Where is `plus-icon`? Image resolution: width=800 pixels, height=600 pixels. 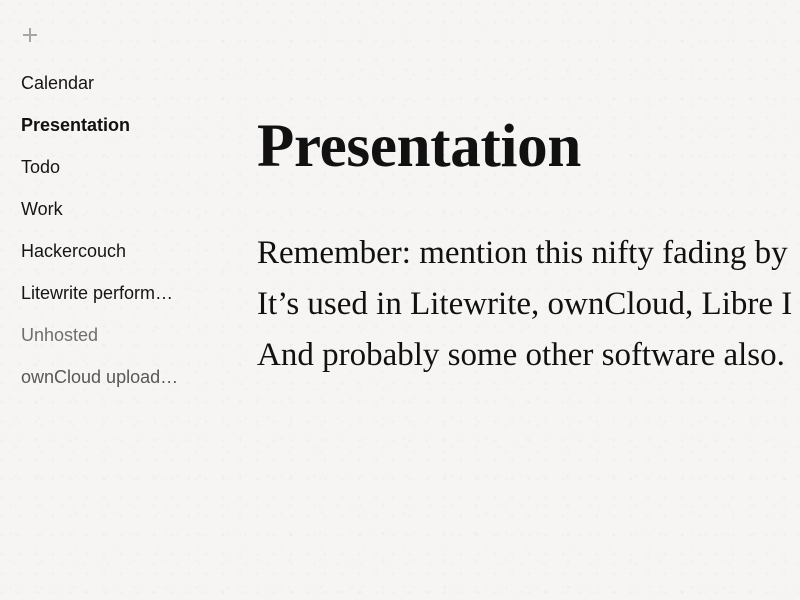
plus-icon is located at coordinates (30, 35).